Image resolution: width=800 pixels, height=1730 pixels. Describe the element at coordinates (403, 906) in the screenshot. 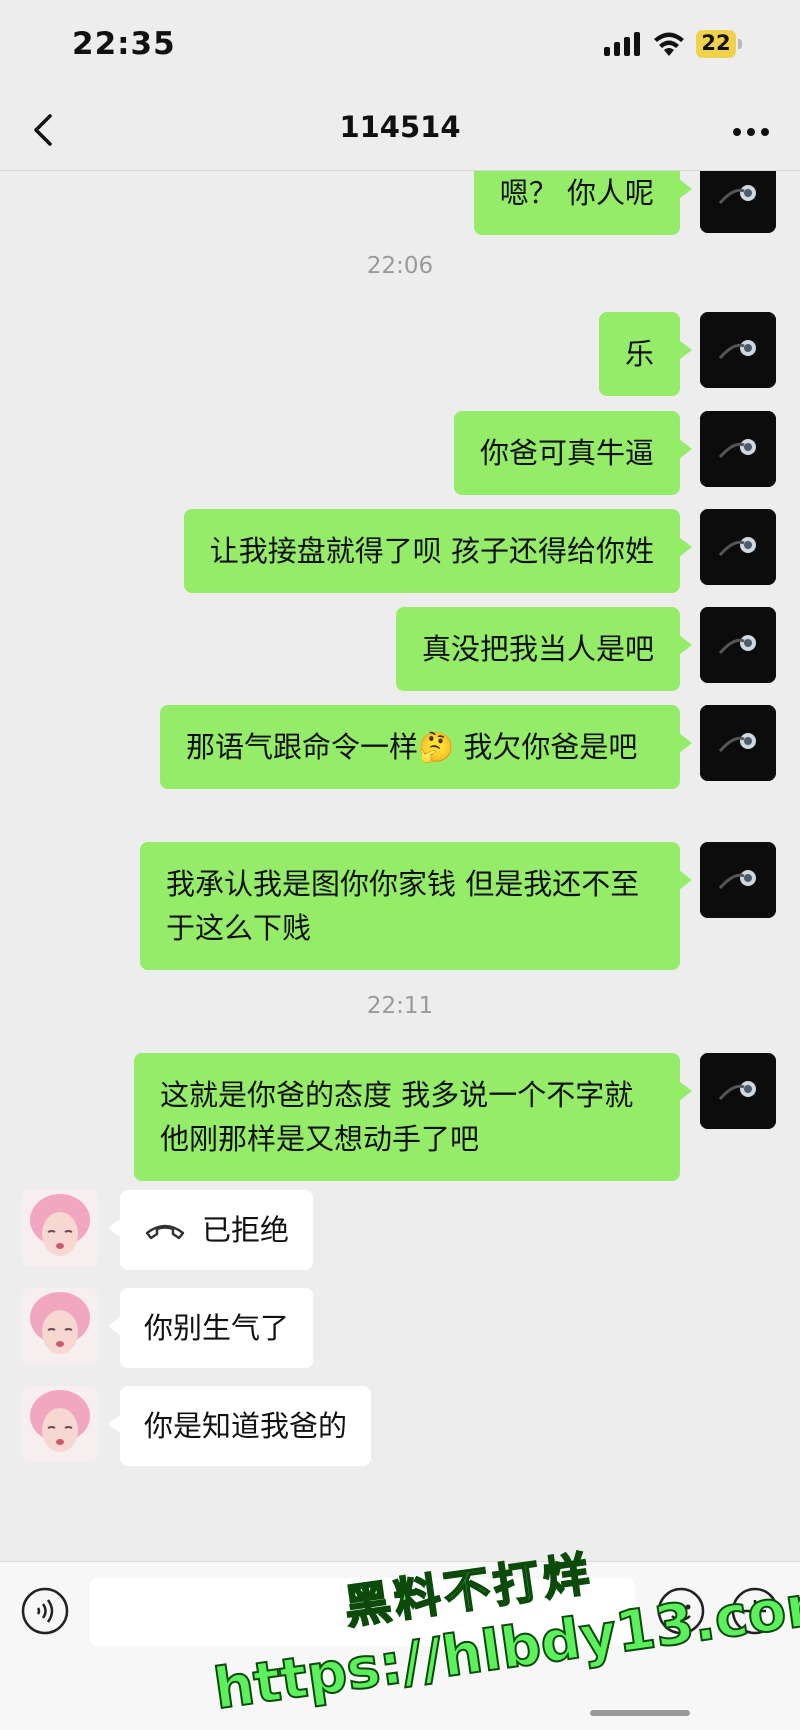

I see `message-text: 我承认我是图你你家钱 但是我还不至于这么下贱` at that location.